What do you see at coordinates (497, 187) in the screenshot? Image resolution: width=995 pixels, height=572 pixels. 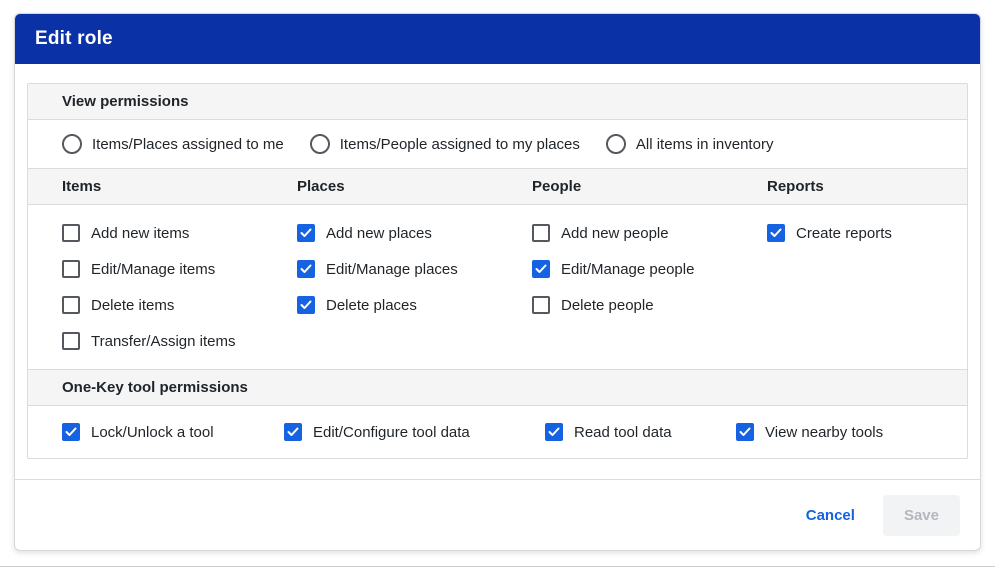 I see `permission-column-headers: Items Places People Reports` at bounding box center [497, 187].